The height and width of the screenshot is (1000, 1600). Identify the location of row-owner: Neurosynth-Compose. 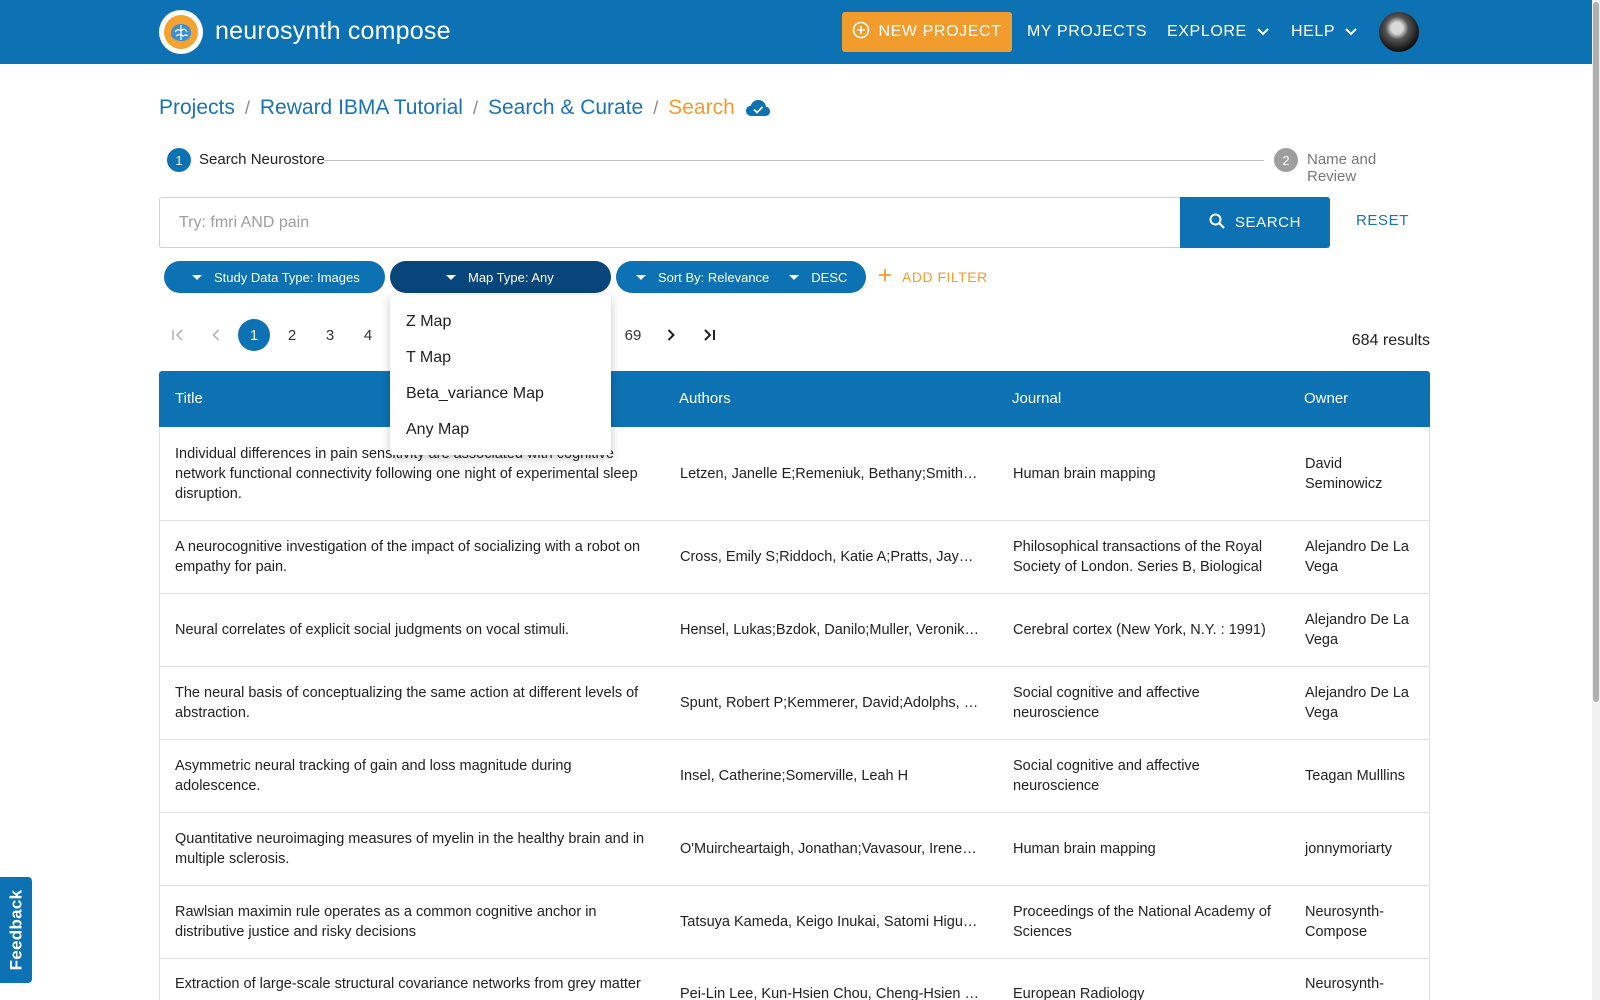
(1344, 922).